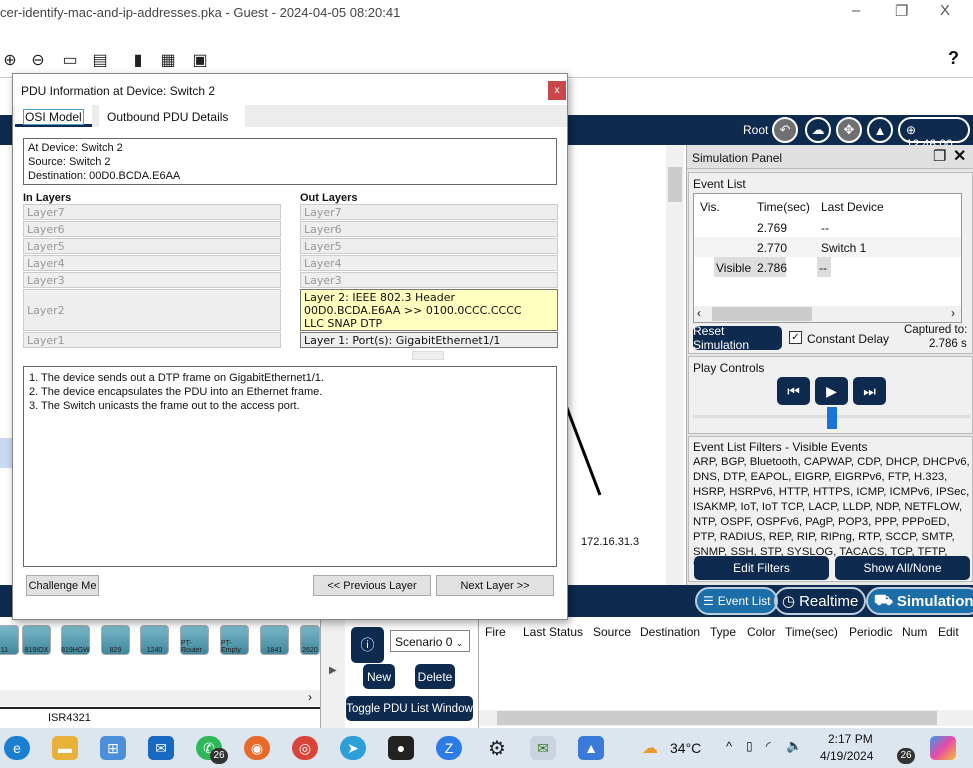 This screenshot has height=768, width=973. What do you see at coordinates (152, 246) in the screenshot?
I see `in-layer-5: Layer5` at bounding box center [152, 246].